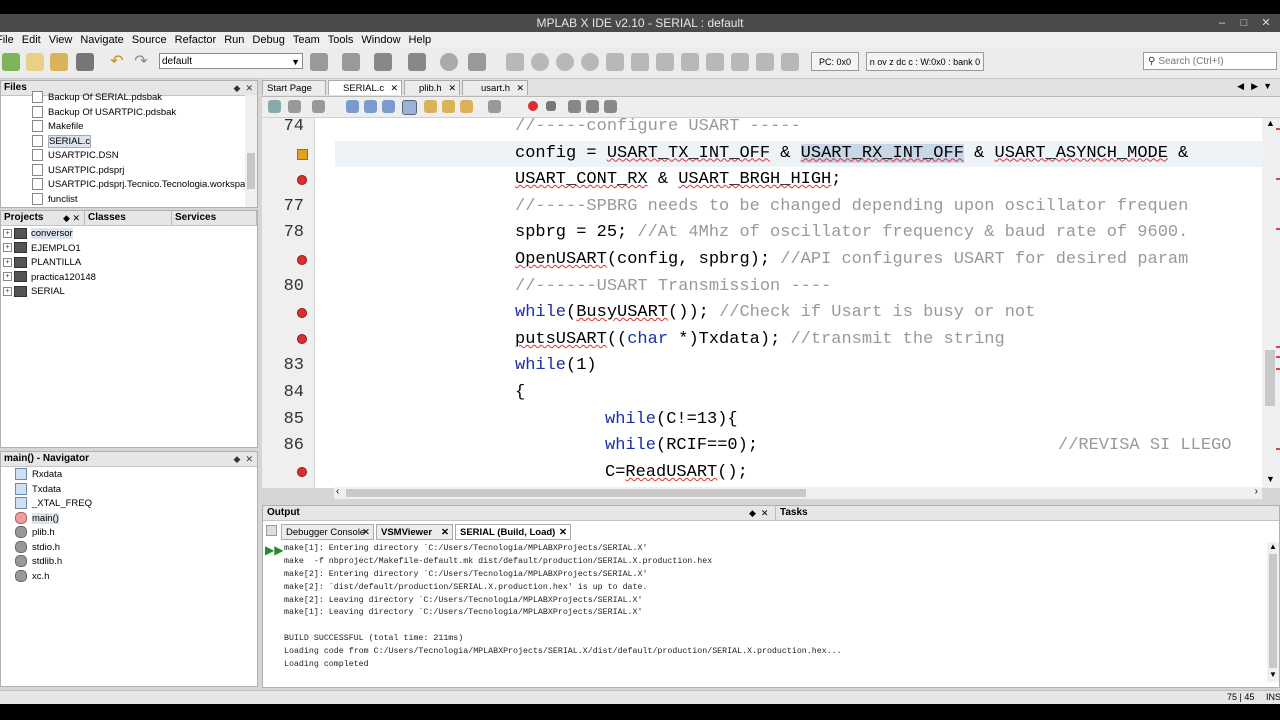 The height and width of the screenshot is (720, 1280). I want to click on project-item: + SERIAL, so click(48, 292).